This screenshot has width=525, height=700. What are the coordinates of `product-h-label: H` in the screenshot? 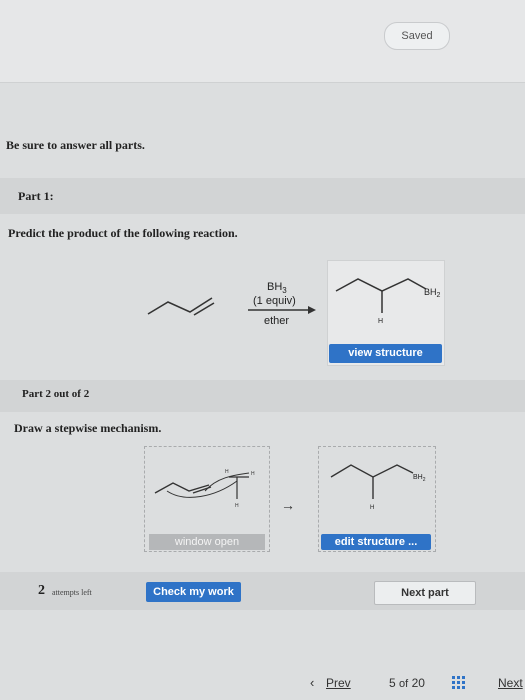 It's located at (380, 321).